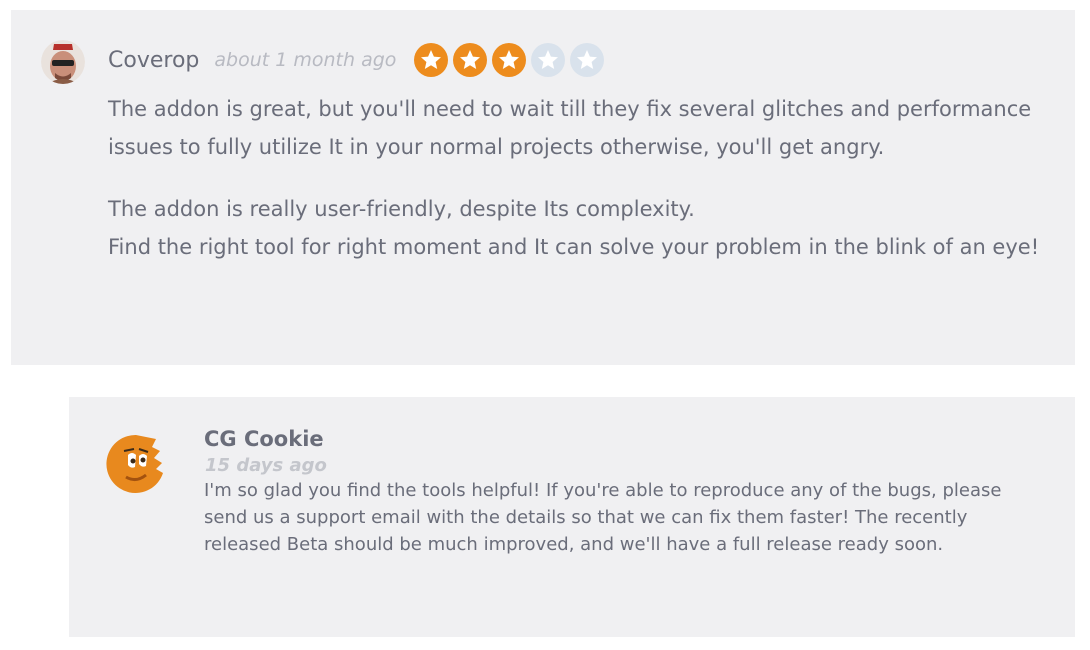 Image resolution: width=1090 pixels, height=650 pixels. I want to click on reply-time: 15 days ago, so click(266, 465).